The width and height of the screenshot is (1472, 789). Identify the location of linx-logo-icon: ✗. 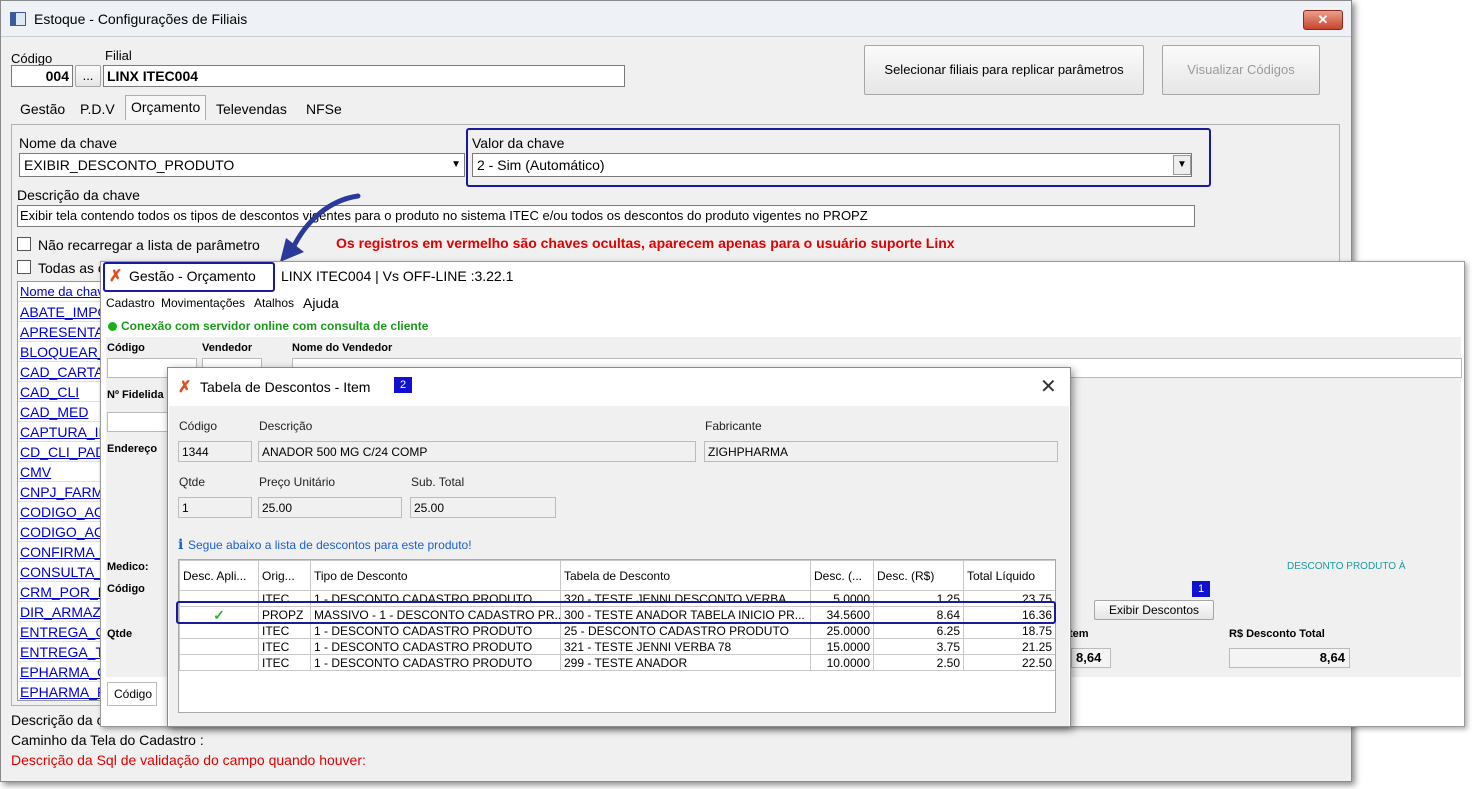
(116, 276).